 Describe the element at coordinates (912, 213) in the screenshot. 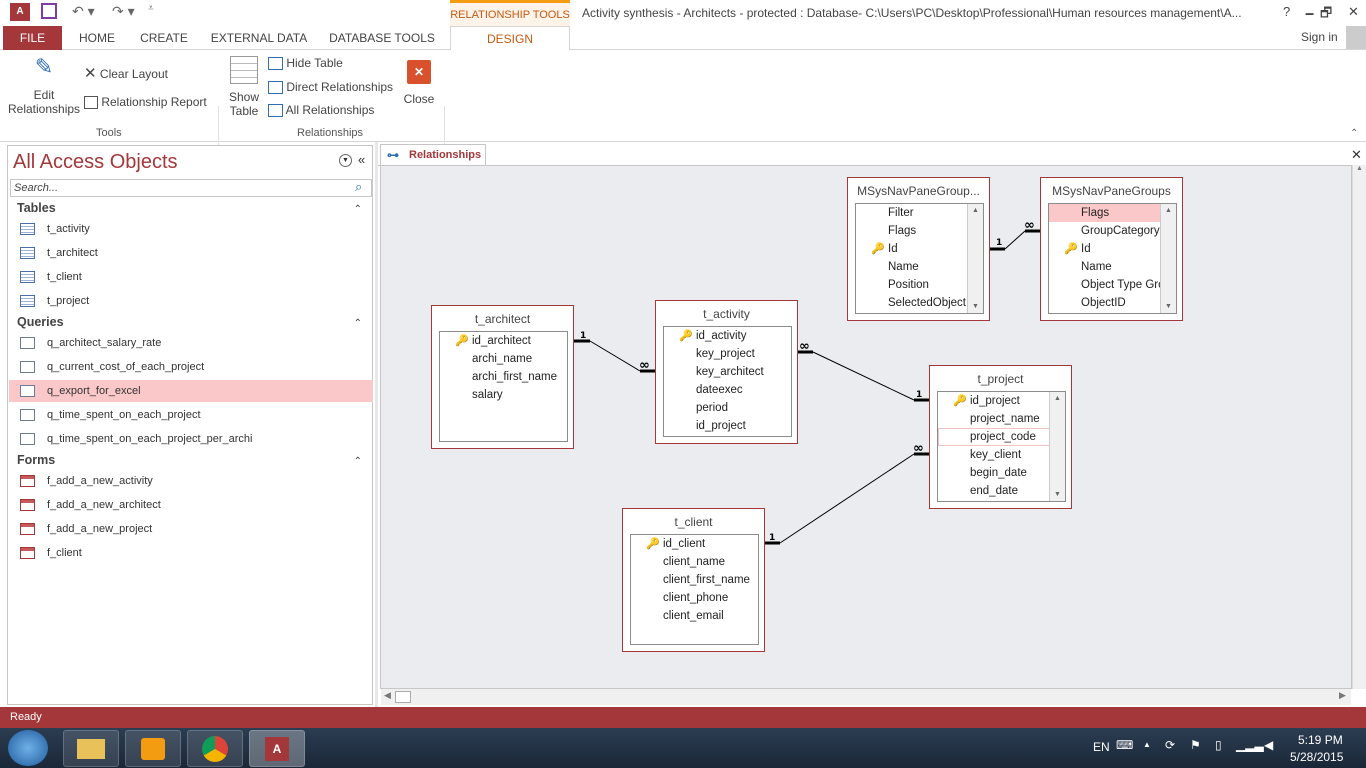

I see `field-row: Filter` at that location.